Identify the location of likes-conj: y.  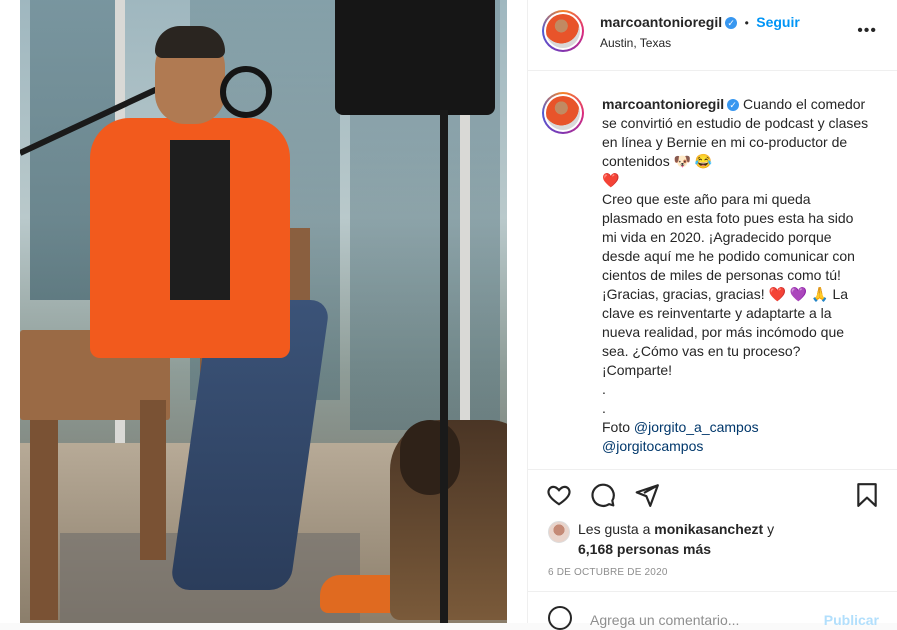
(771, 529).